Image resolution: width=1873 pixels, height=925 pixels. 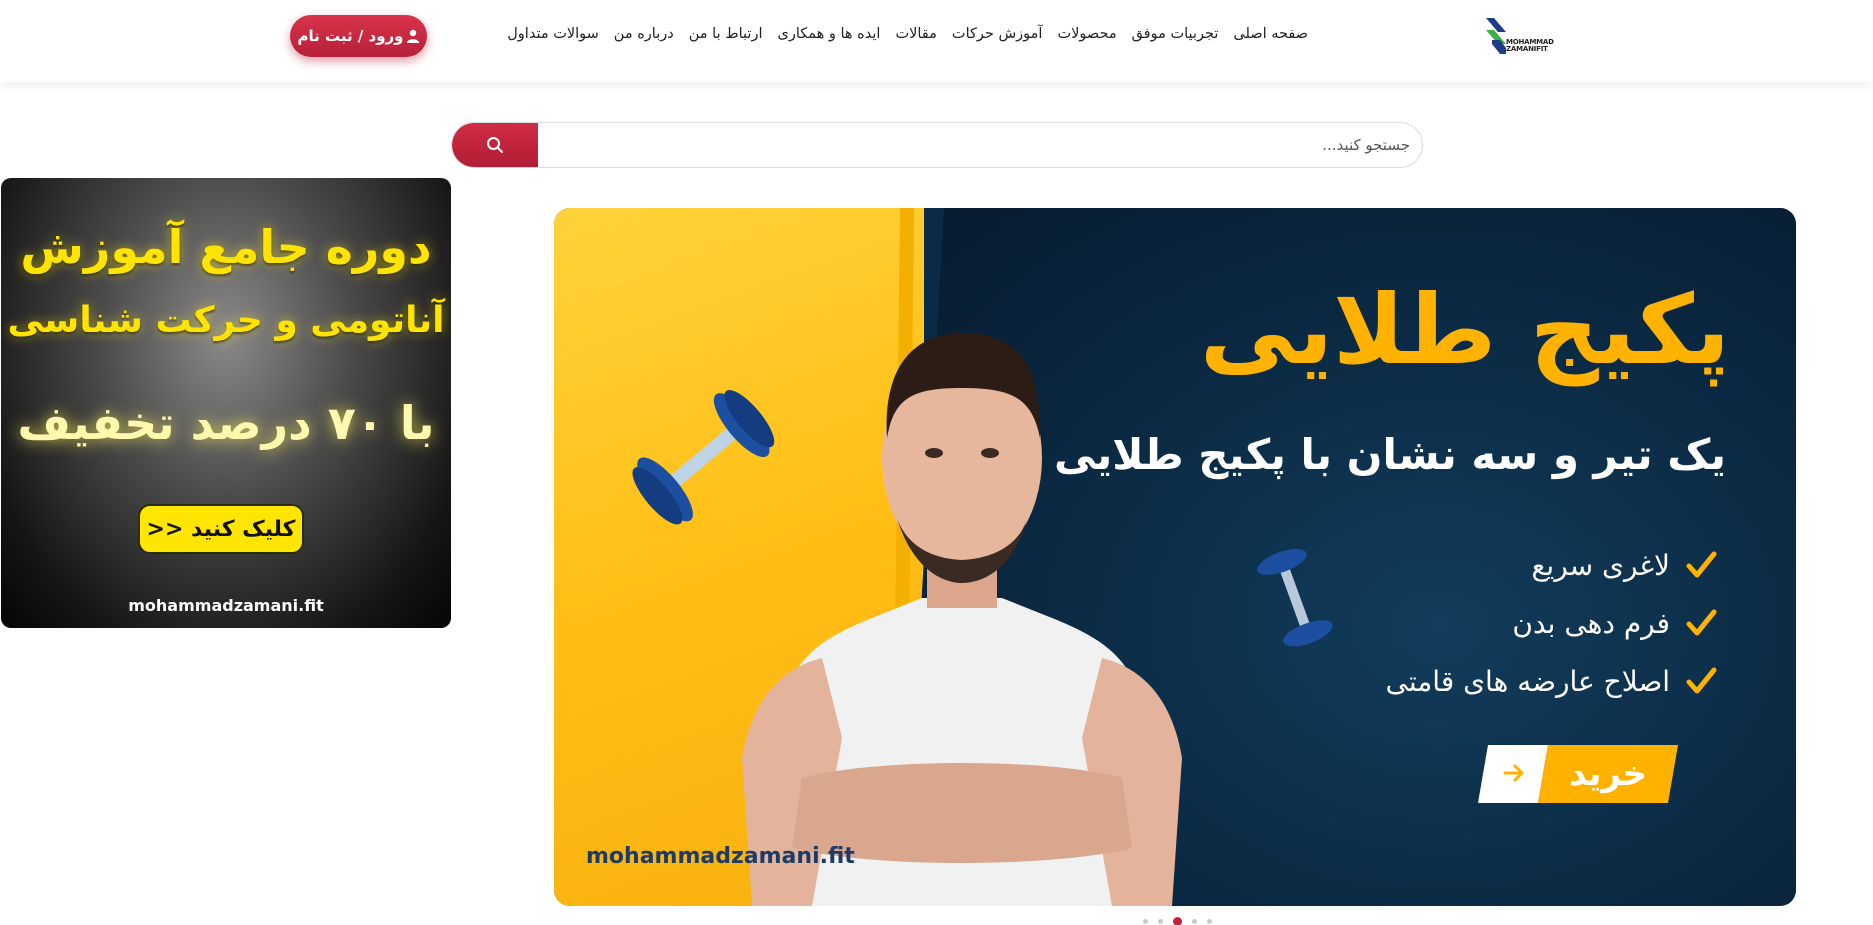 What do you see at coordinates (1175, 34) in the screenshot?
I see `nav-item-success-stories: تجربیات موفق` at bounding box center [1175, 34].